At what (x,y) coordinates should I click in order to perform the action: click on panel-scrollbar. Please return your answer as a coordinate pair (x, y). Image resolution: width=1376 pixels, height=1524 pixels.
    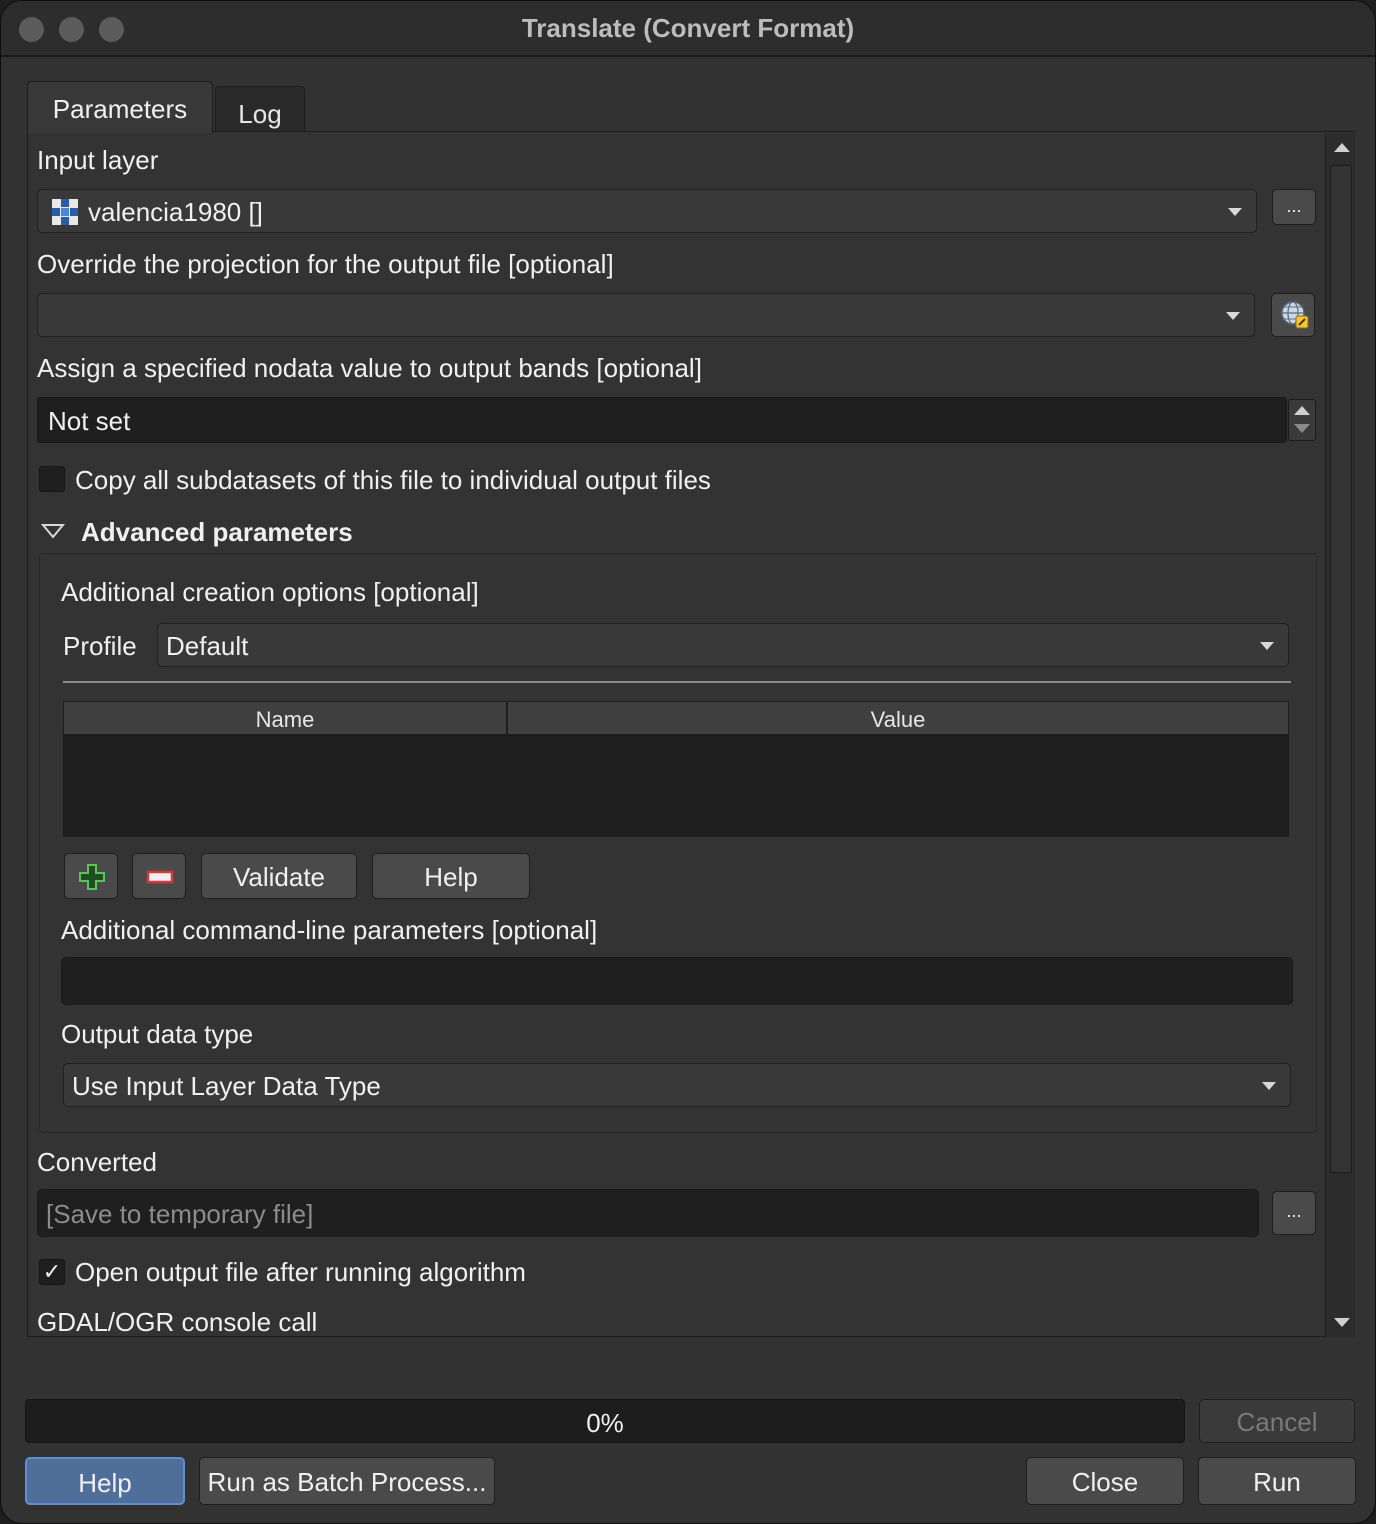
    Looking at the image, I should click on (1340, 735).